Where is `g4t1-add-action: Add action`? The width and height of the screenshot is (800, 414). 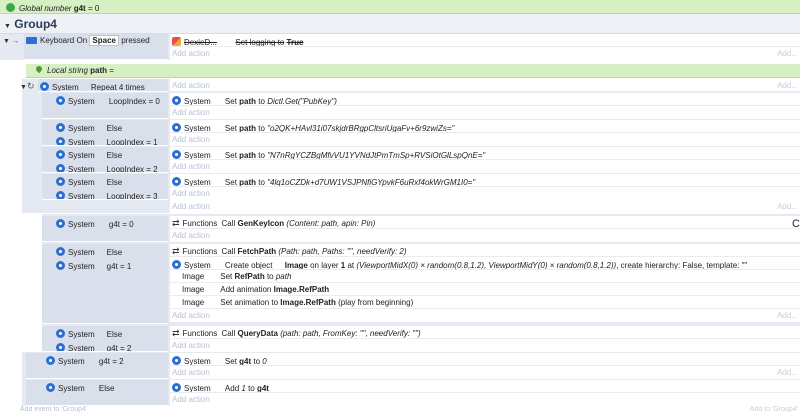 g4t1-add-action: Add action is located at coordinates (485, 315).